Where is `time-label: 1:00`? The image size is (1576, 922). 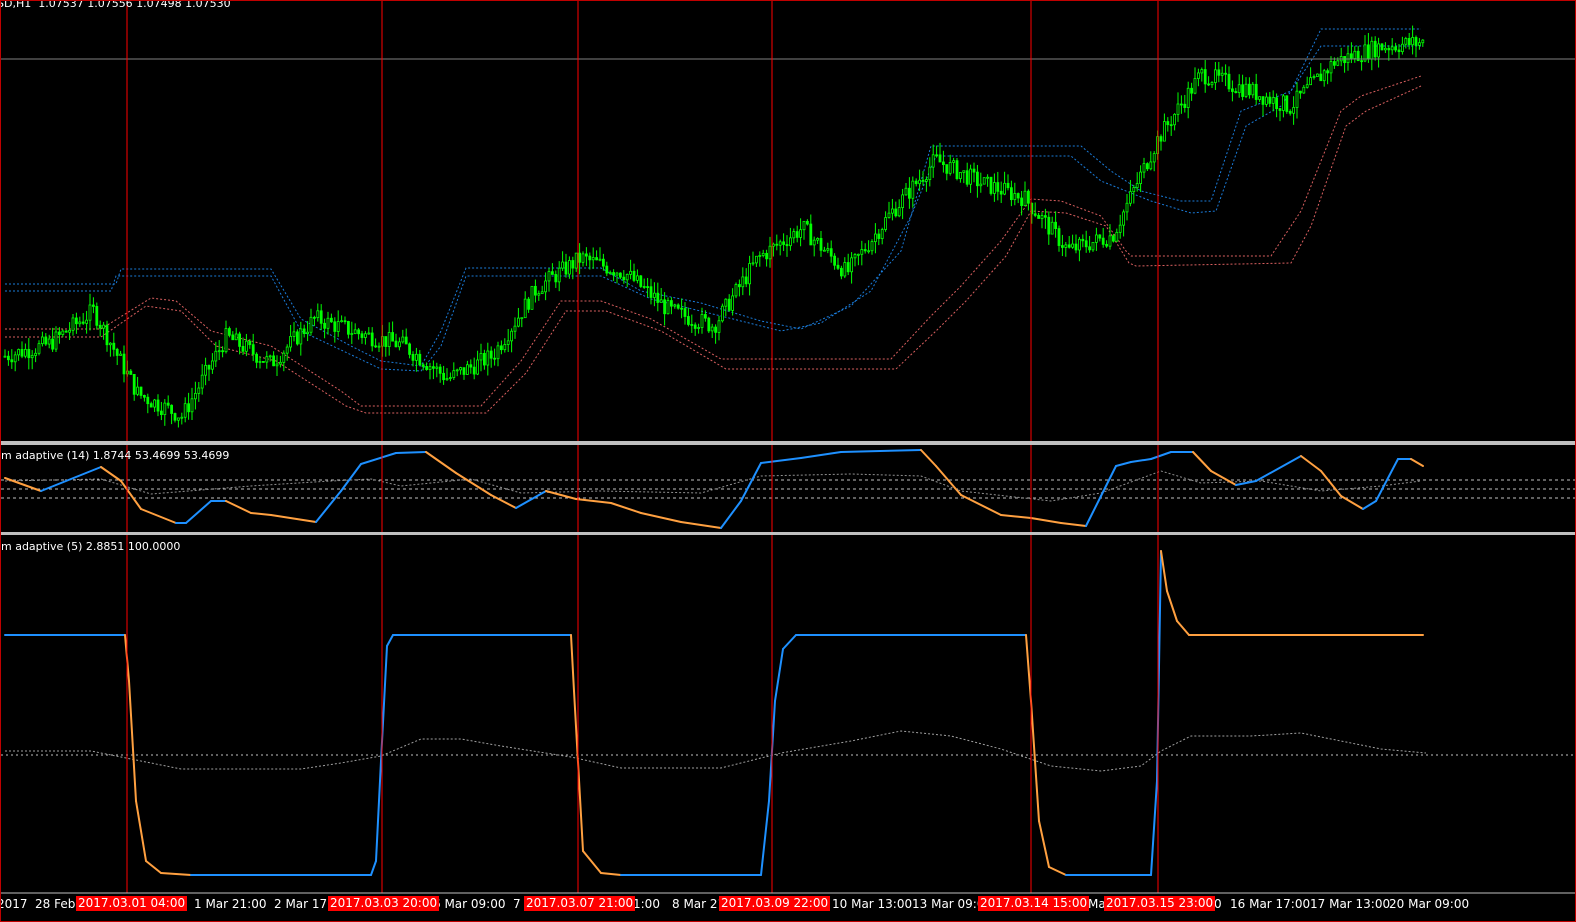 time-label: 1:00 is located at coordinates (646, 904).